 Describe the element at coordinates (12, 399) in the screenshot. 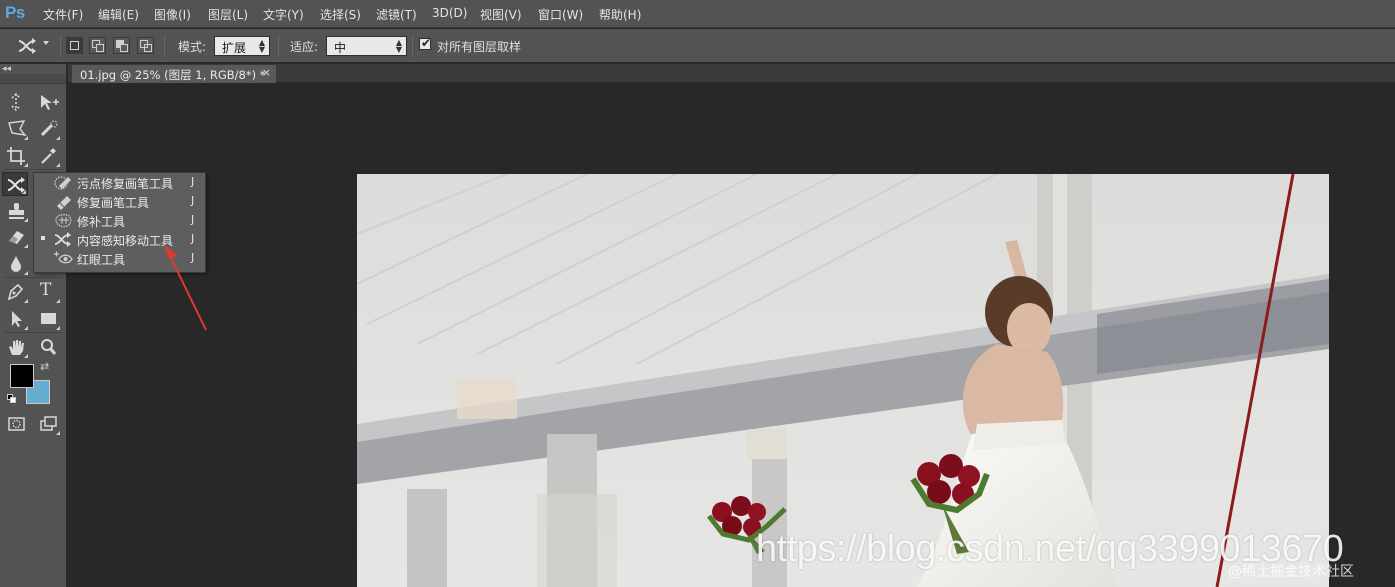

I see `default-colors-icon` at that location.